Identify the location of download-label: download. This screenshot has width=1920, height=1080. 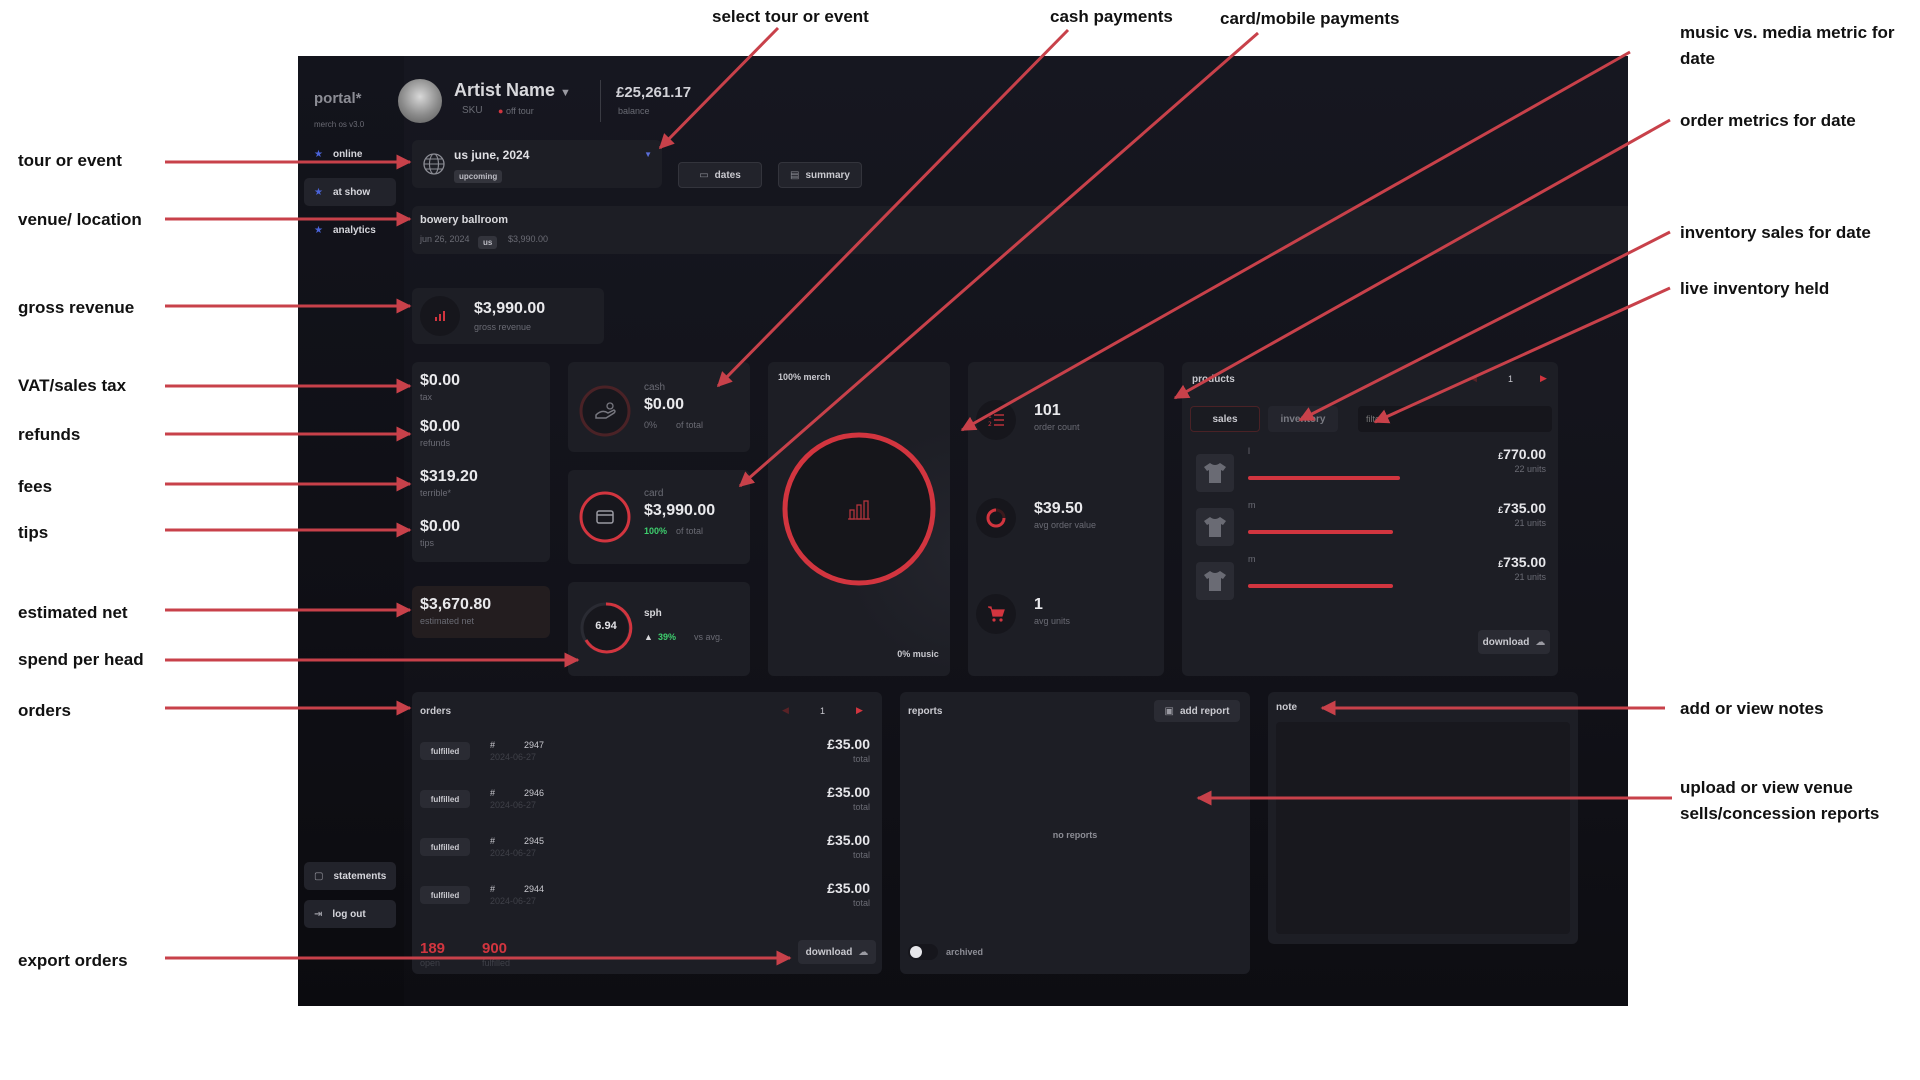
(829, 952).